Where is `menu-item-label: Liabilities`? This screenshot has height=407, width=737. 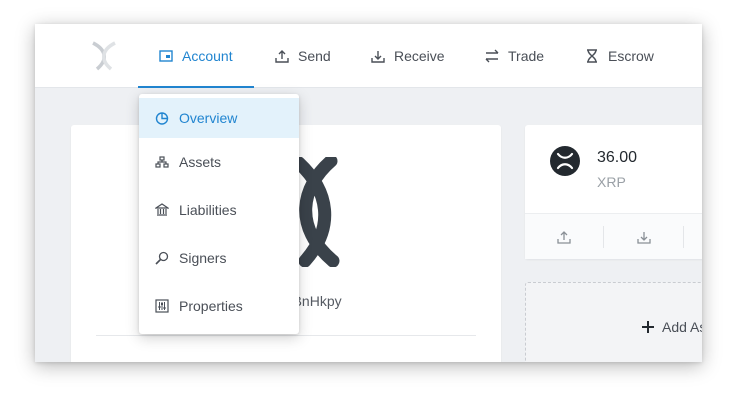
menu-item-label: Liabilities is located at coordinates (208, 210).